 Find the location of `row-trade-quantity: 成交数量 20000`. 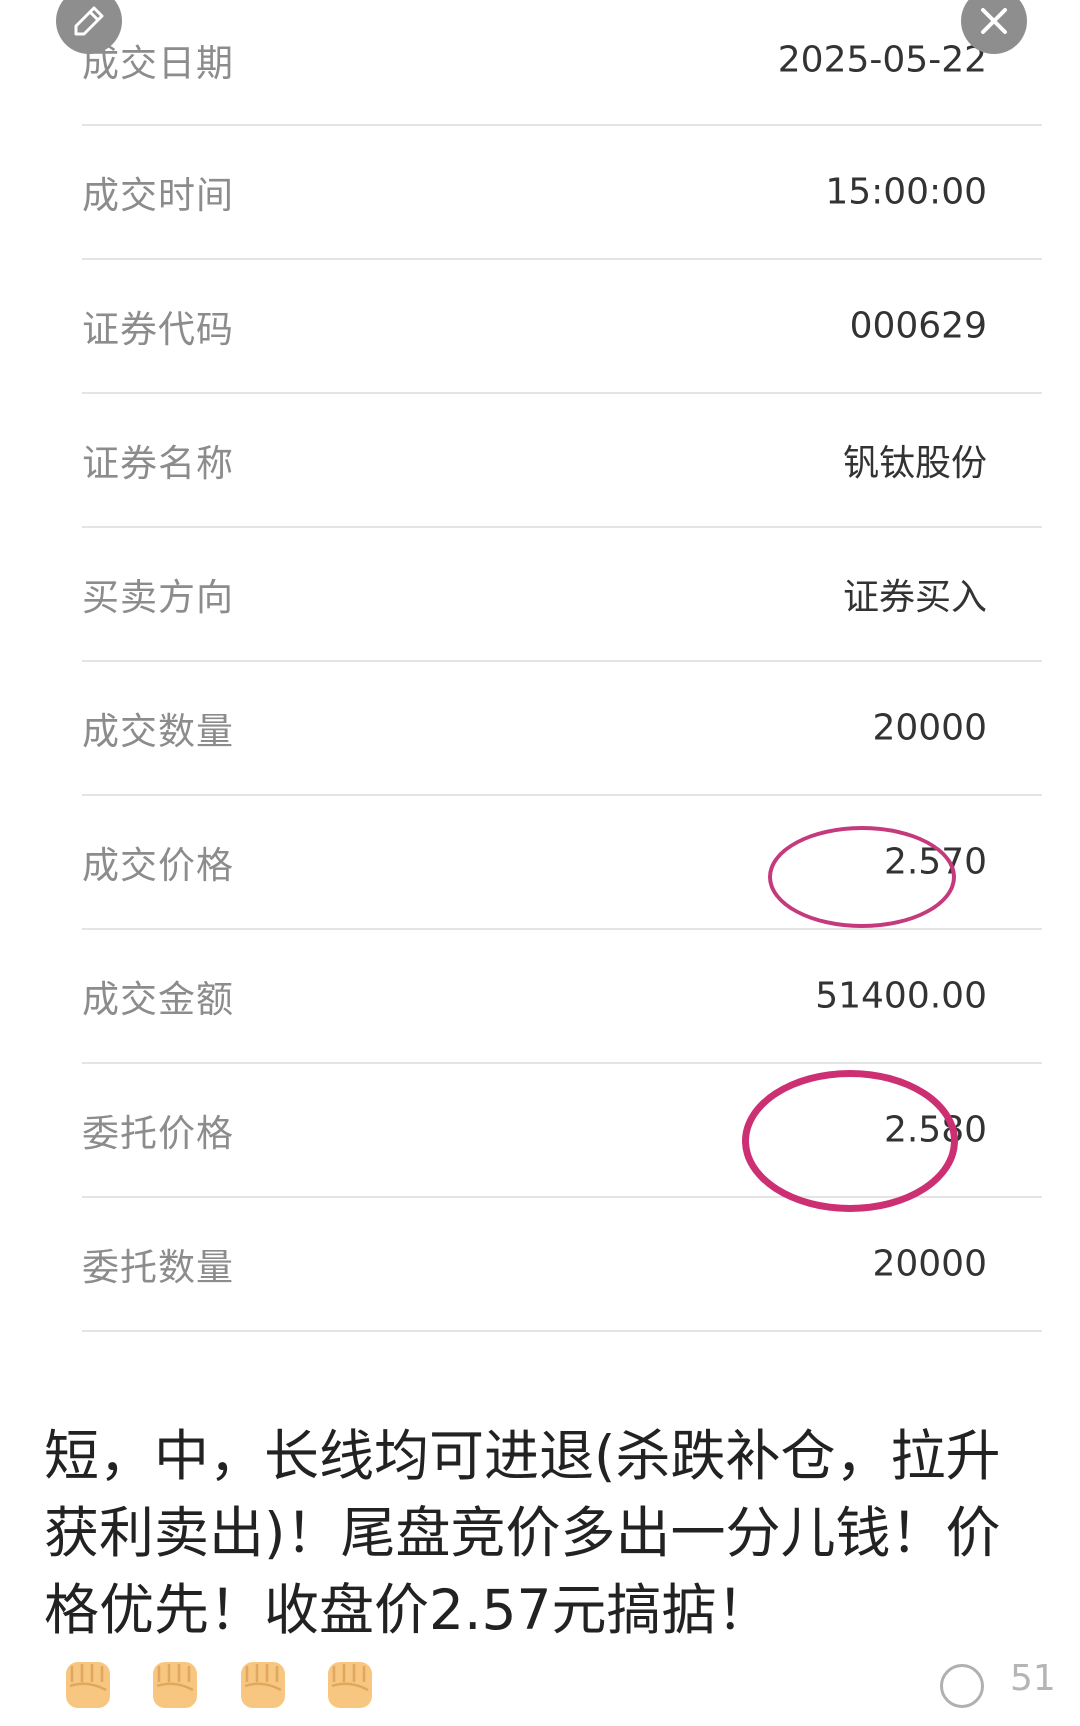

row-trade-quantity: 成交数量 20000 is located at coordinates (562, 729).